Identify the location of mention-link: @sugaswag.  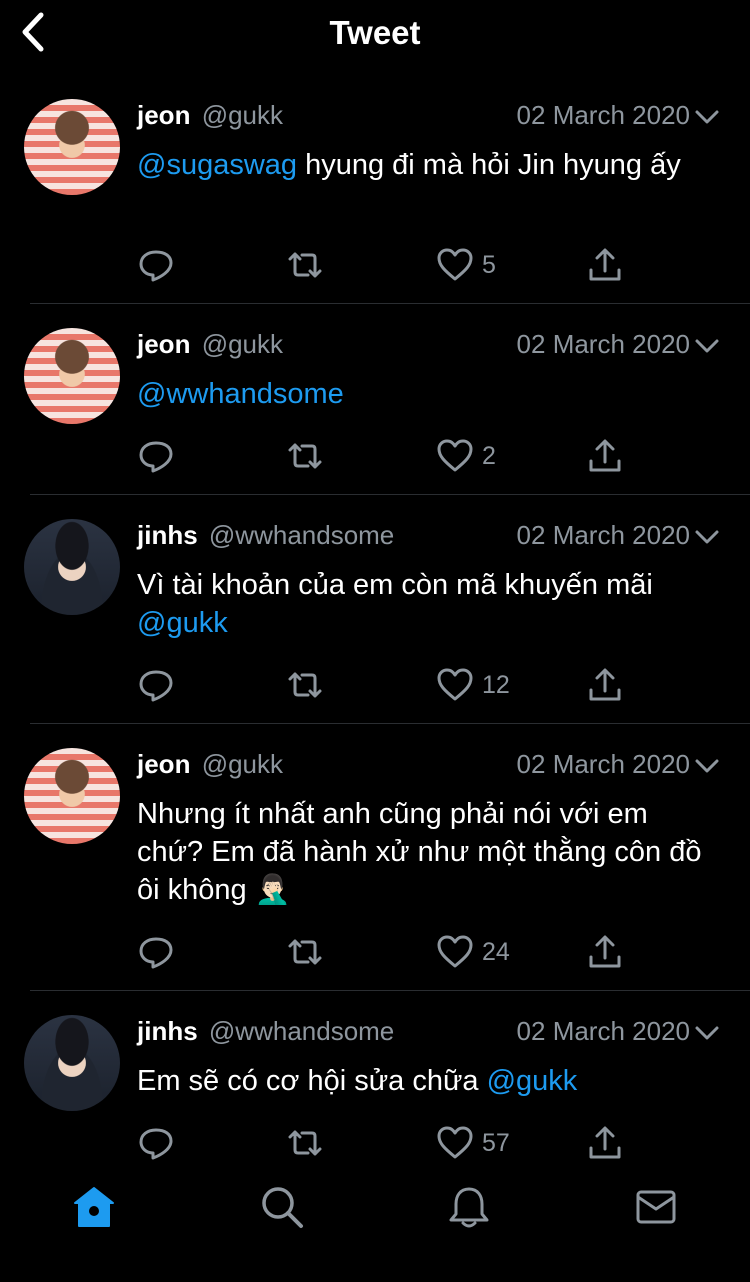
(217, 165).